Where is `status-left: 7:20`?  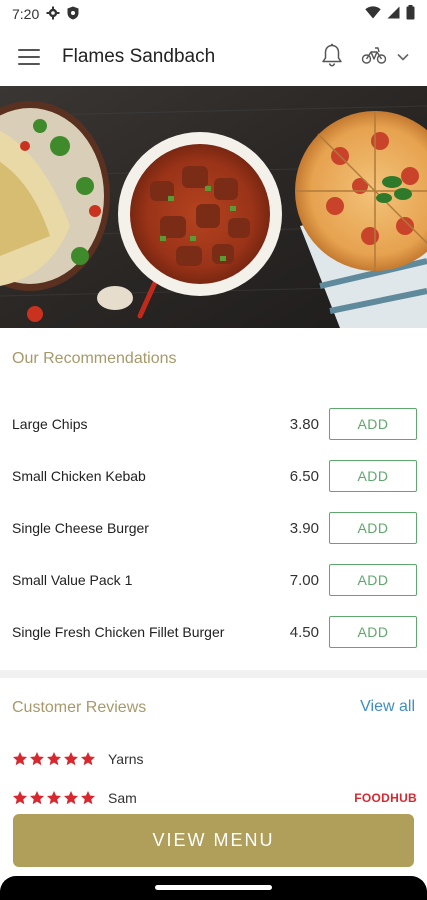 status-left: 7:20 is located at coordinates (45, 14).